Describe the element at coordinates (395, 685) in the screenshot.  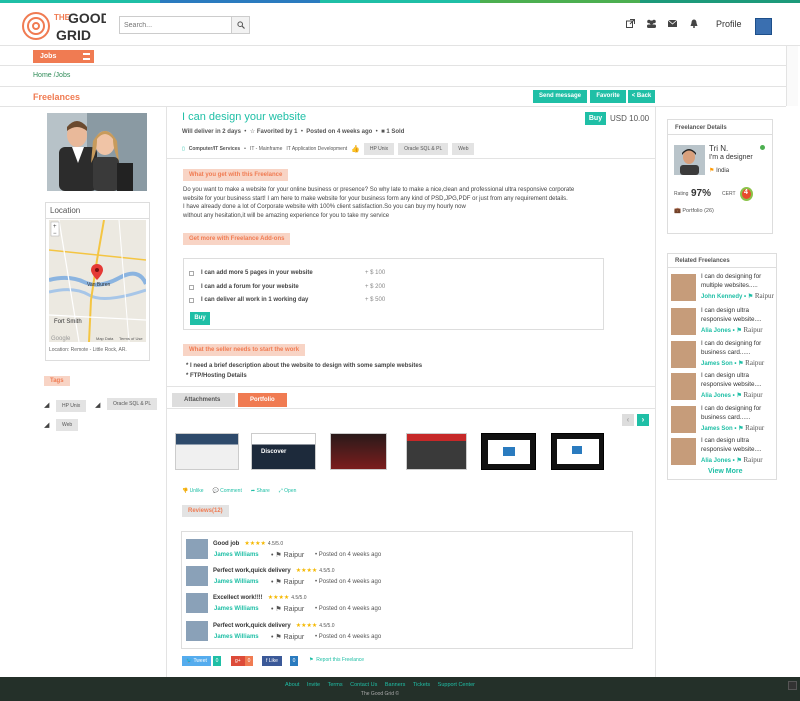
I see `footer-link-banners: Banners` at that location.